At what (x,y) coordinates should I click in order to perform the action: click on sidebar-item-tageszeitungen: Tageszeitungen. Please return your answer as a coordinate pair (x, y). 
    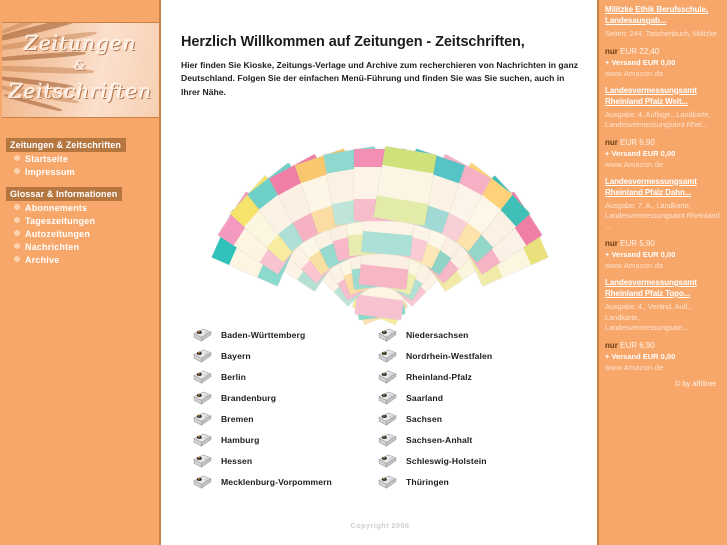
    Looking at the image, I should click on (54, 221).